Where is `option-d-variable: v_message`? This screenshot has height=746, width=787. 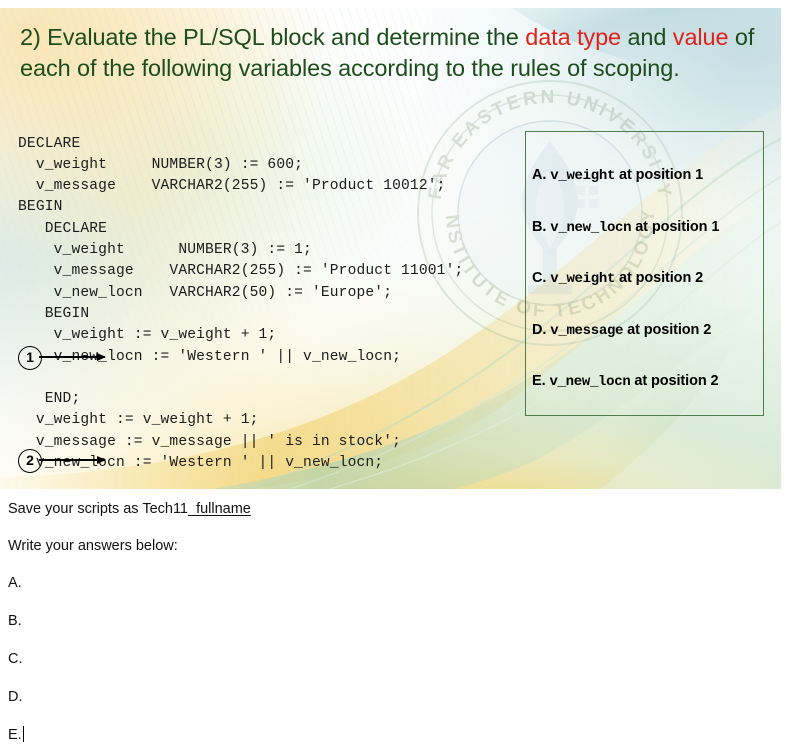 option-d-variable: v_message is located at coordinates (587, 330).